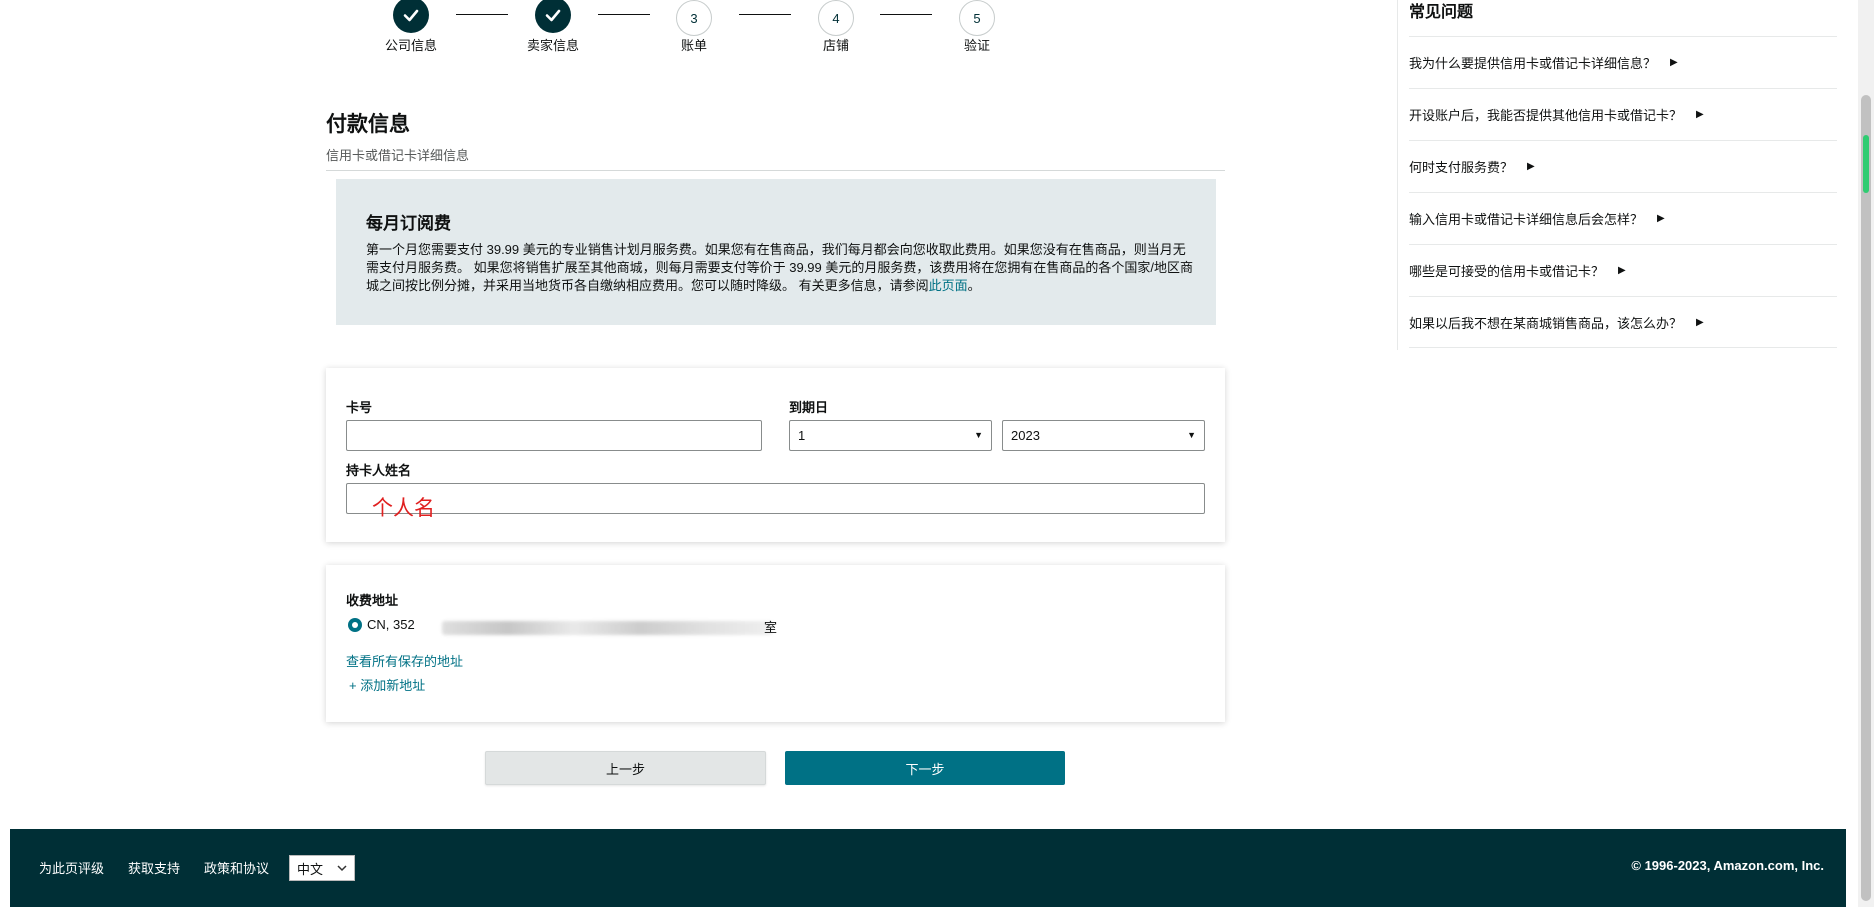  What do you see at coordinates (554, 435) in the screenshot?
I see `card-number-input` at bounding box center [554, 435].